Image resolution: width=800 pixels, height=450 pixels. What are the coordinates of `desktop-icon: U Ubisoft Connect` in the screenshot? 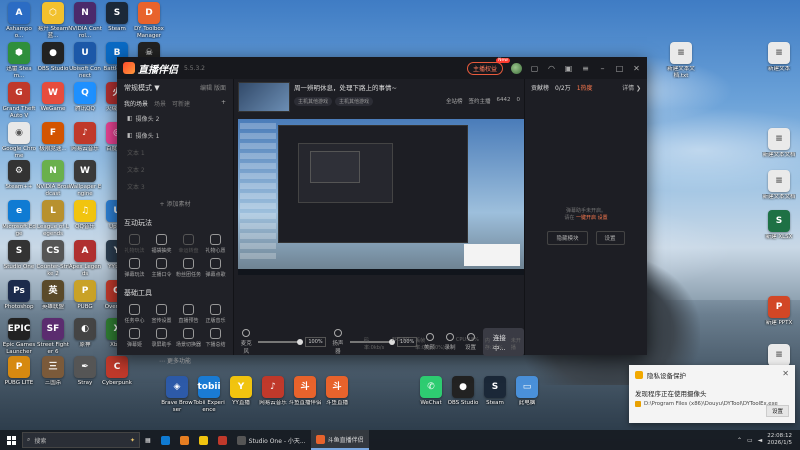 It's located at (85, 60).